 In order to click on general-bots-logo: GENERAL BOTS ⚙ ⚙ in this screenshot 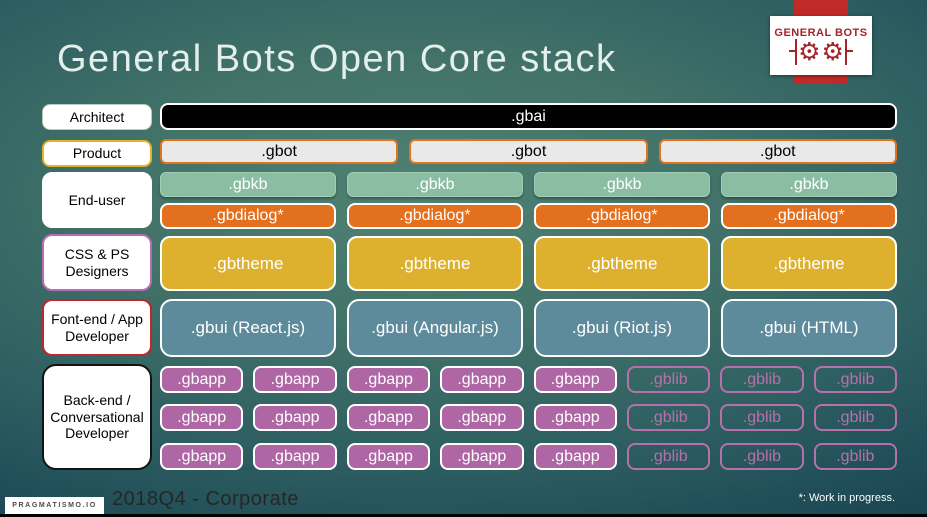, I will do `click(821, 45)`.